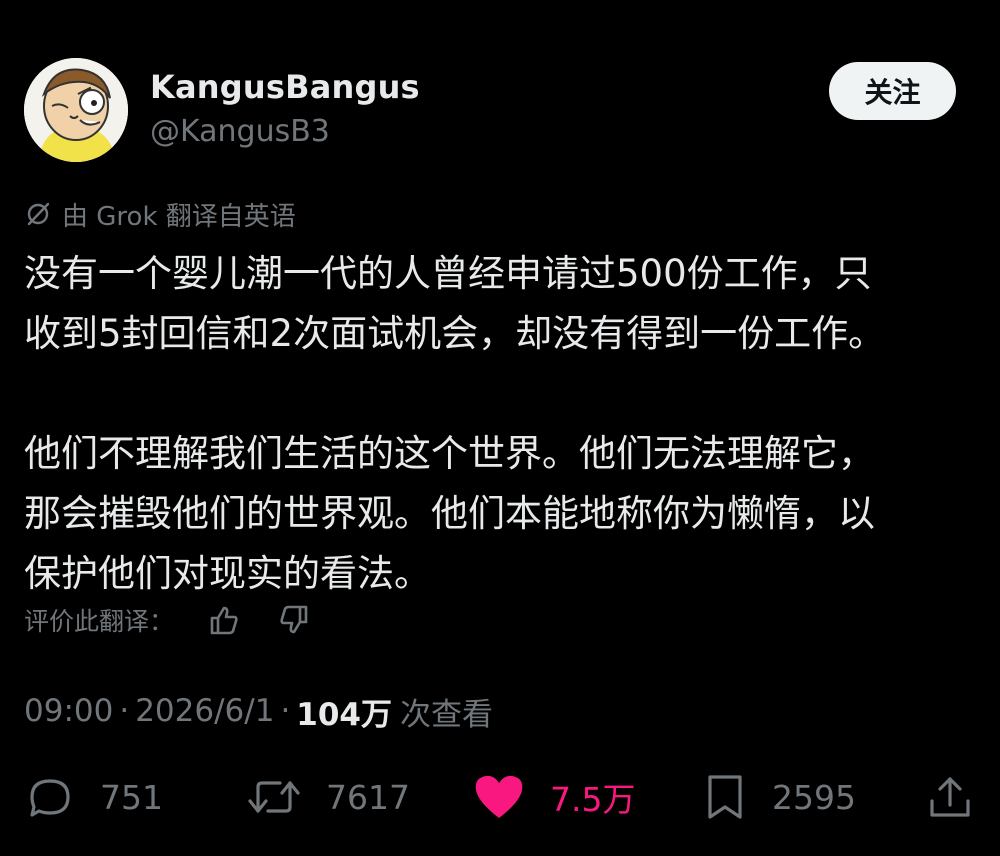 The width and height of the screenshot is (1000, 856). I want to click on grok-icon, so click(38, 214).